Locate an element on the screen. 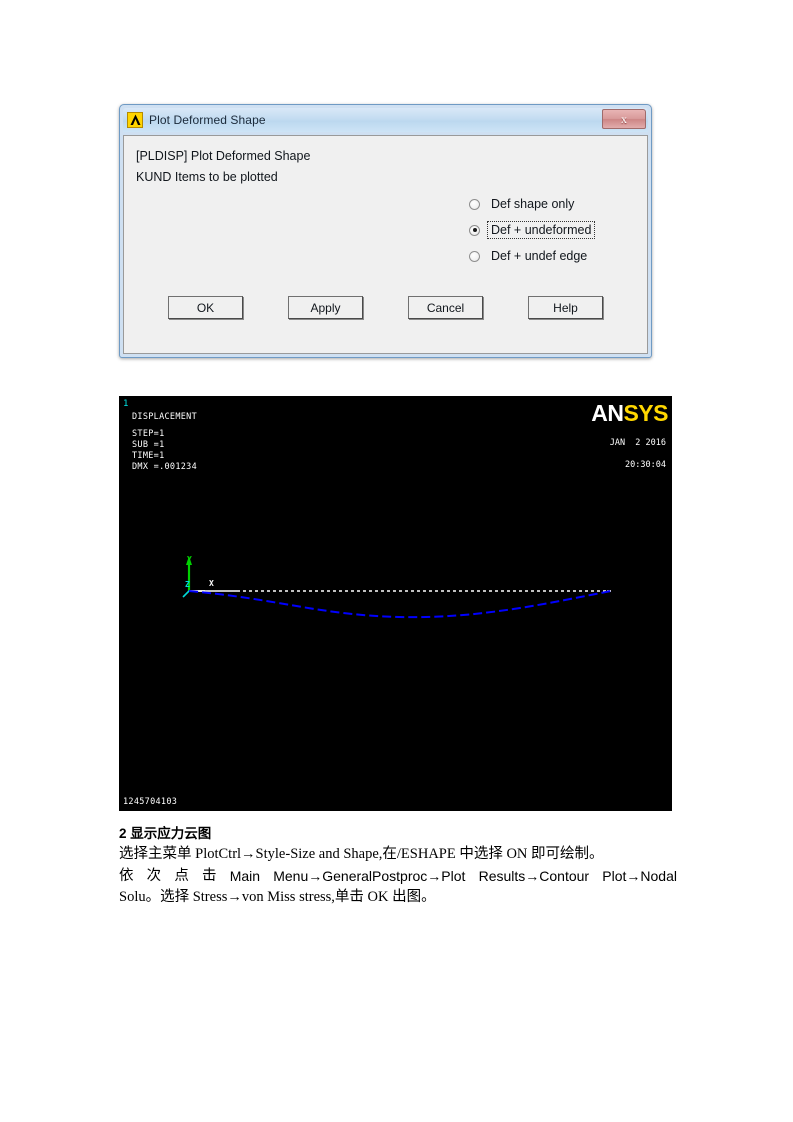 The width and height of the screenshot is (793, 1122). help-button: Help is located at coordinates (565, 307).